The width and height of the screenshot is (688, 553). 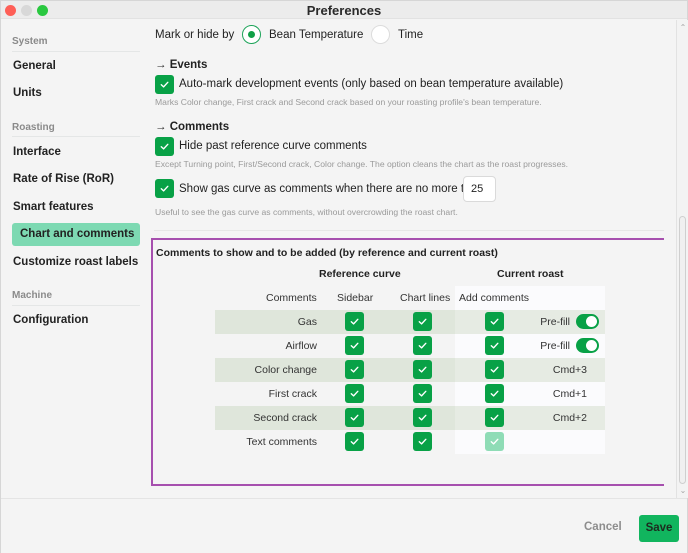 I want to click on sidebar-section-machine: Machine, so click(x=32, y=295).